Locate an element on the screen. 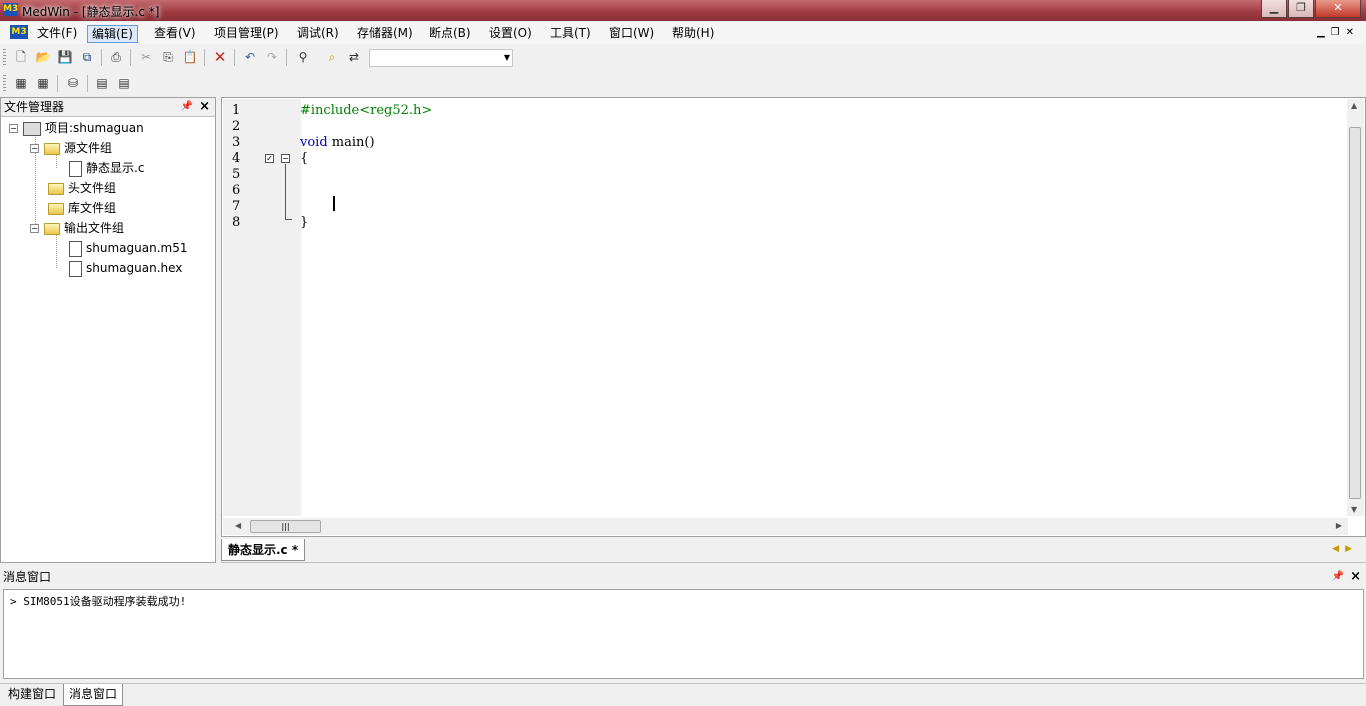 This screenshot has height=706, width=1366. tree-item-source-group: − 源文件组 is located at coordinates (71, 148).